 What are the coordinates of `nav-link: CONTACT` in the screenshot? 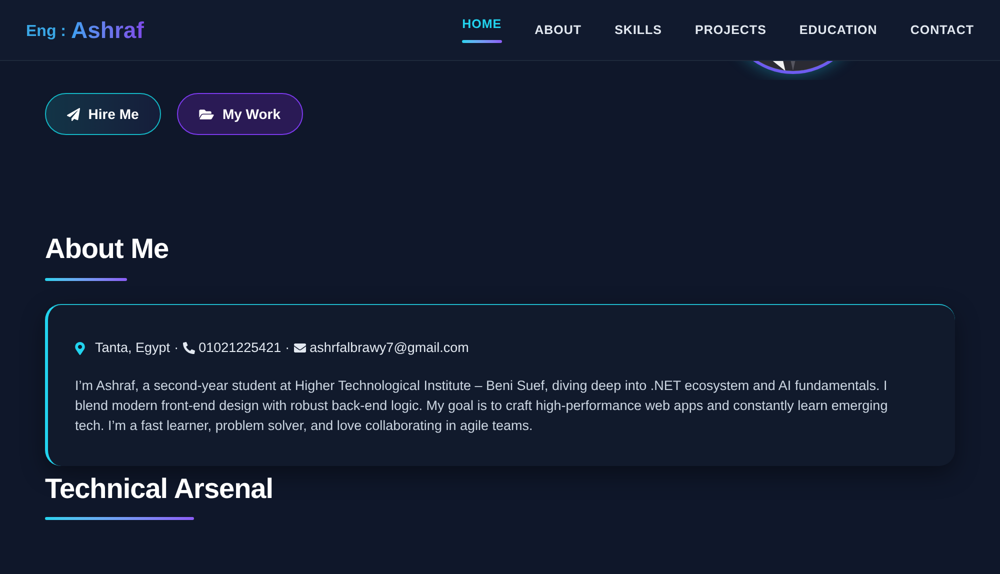 It's located at (942, 30).